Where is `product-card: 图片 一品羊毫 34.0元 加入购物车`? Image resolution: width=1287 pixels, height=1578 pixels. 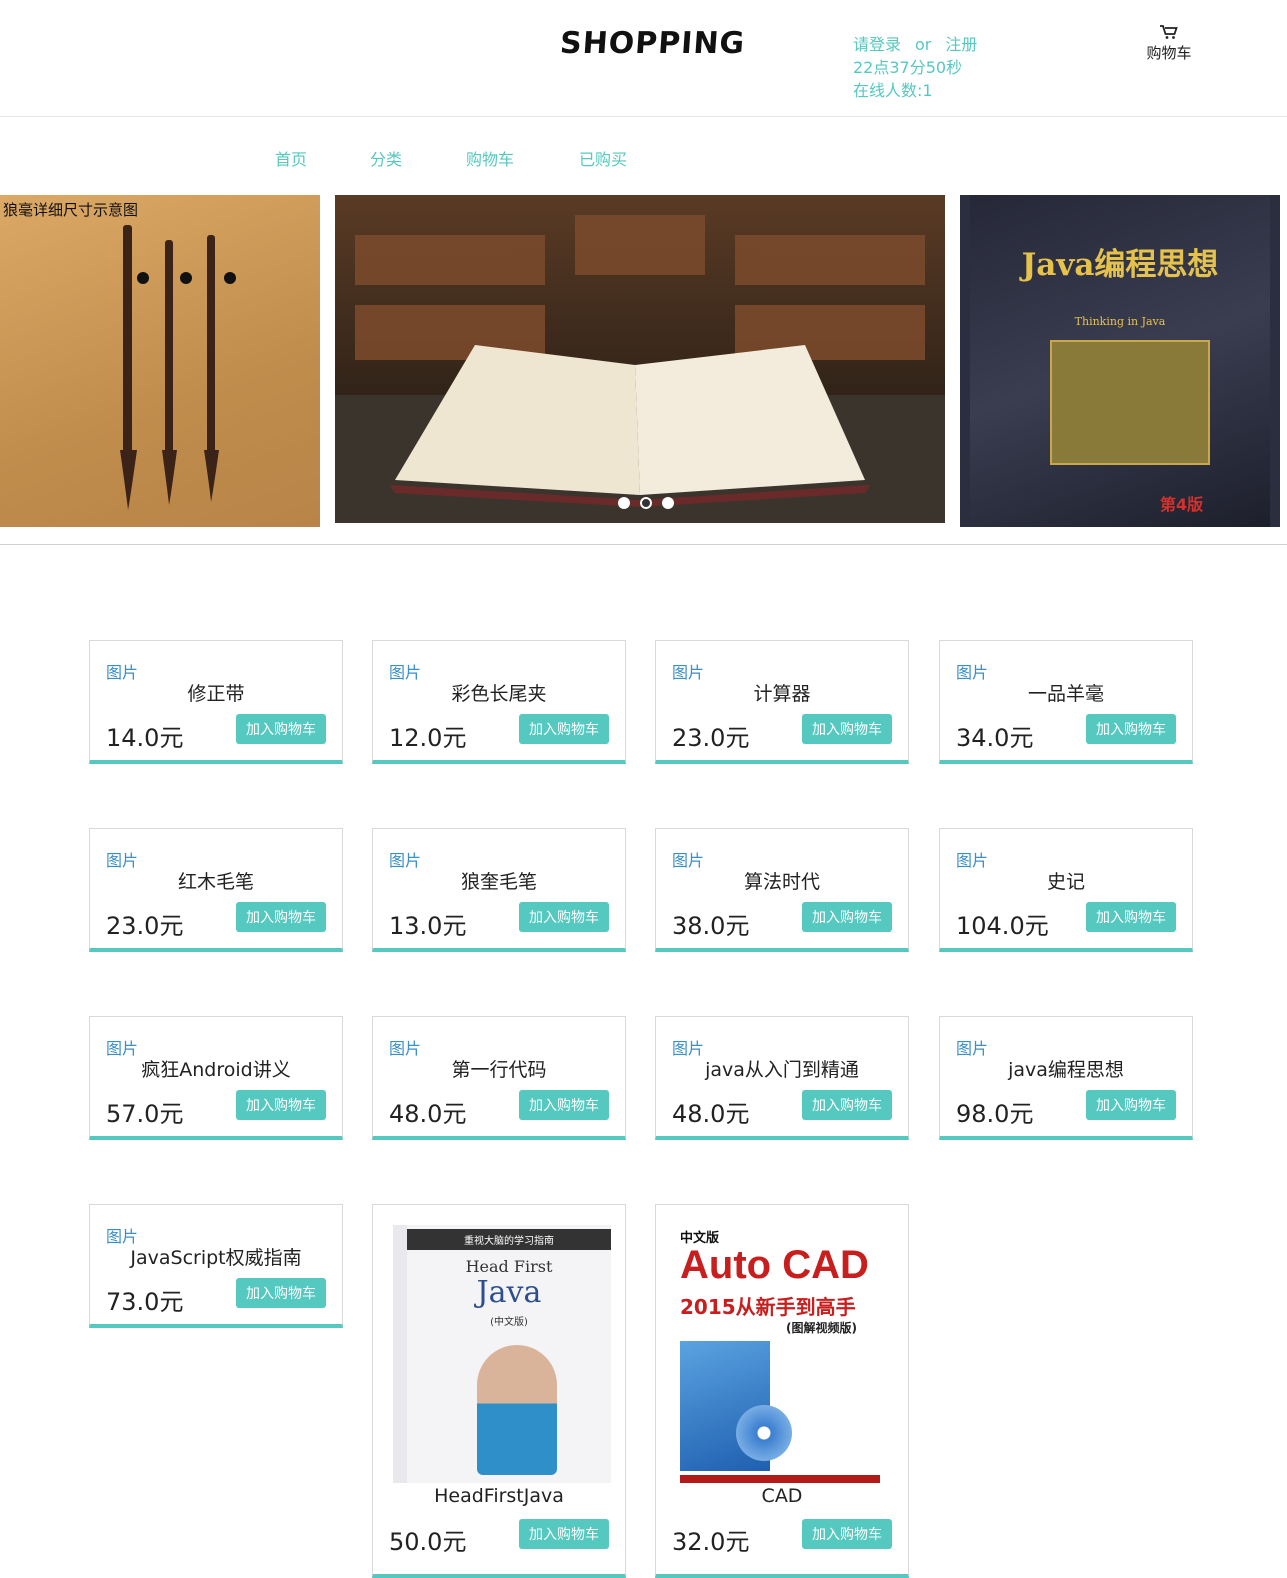
product-card: 图片 一品羊毫 34.0元 加入购物车 is located at coordinates (1066, 702).